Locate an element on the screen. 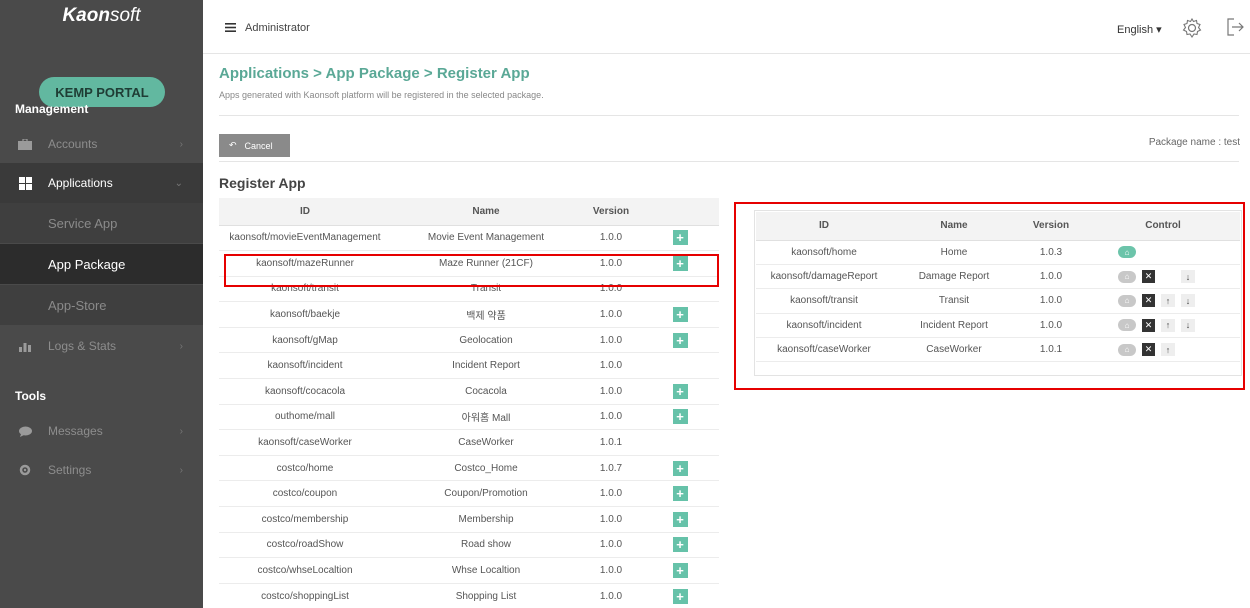  table-row: kaonsoft/gMap Geolocation 1.0.0 + is located at coordinates (469, 340).